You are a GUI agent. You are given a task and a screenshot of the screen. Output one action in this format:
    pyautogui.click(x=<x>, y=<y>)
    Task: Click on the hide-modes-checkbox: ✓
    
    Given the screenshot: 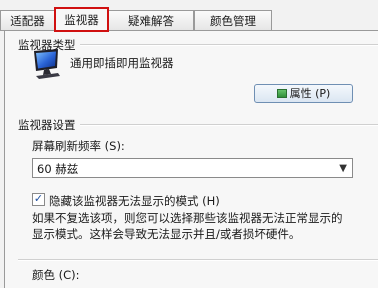 What is the action you would take?
    pyautogui.click(x=38, y=199)
    